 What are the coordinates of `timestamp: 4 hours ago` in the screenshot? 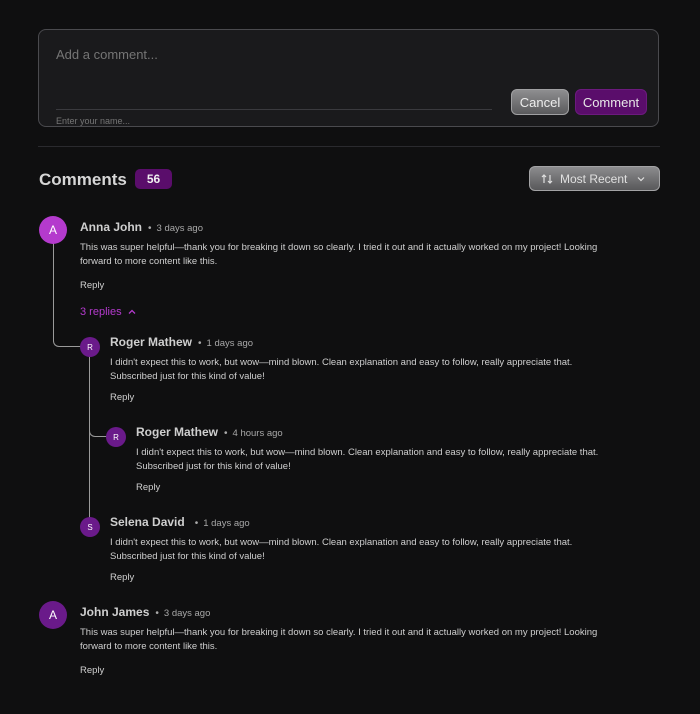 It's located at (257, 433).